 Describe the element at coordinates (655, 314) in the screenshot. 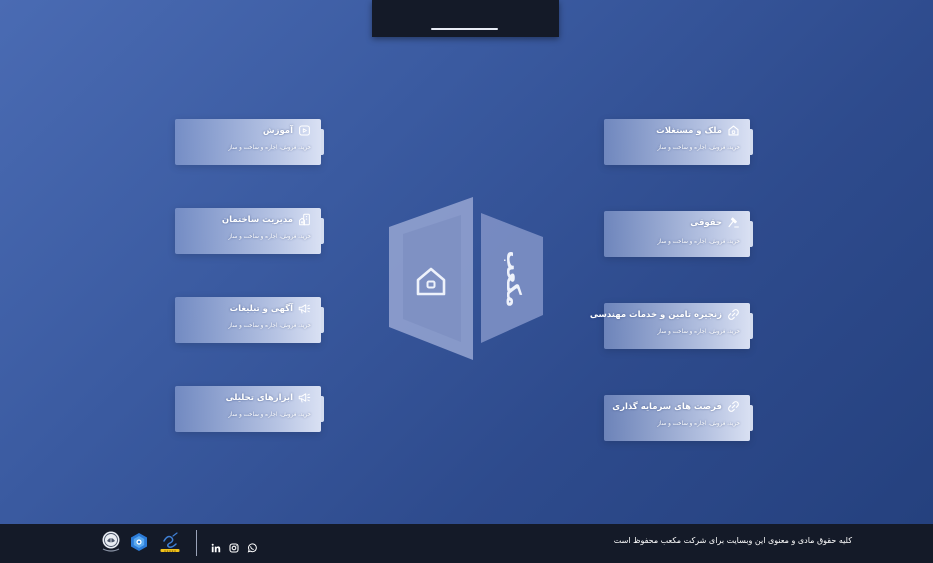

I see `card-title: زنجیره تامین و خدمات مهندسی` at that location.